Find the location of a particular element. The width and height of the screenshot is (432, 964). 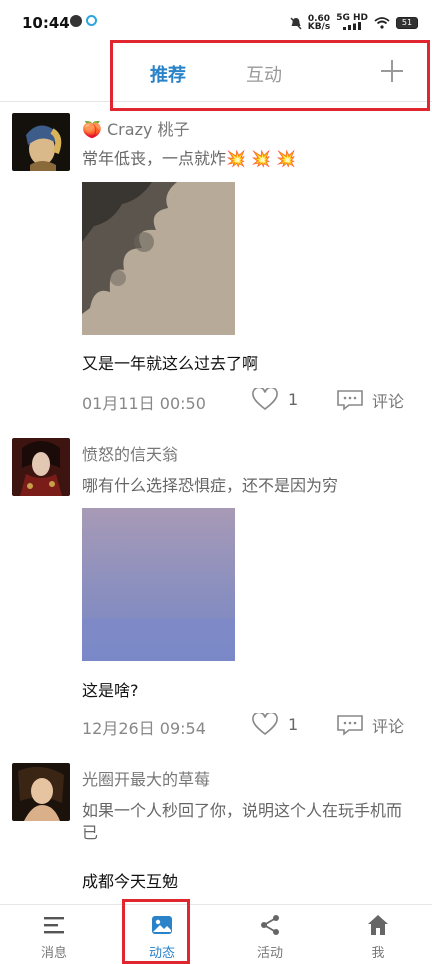

post-date: 12月26日 09:54 is located at coordinates (144, 728).